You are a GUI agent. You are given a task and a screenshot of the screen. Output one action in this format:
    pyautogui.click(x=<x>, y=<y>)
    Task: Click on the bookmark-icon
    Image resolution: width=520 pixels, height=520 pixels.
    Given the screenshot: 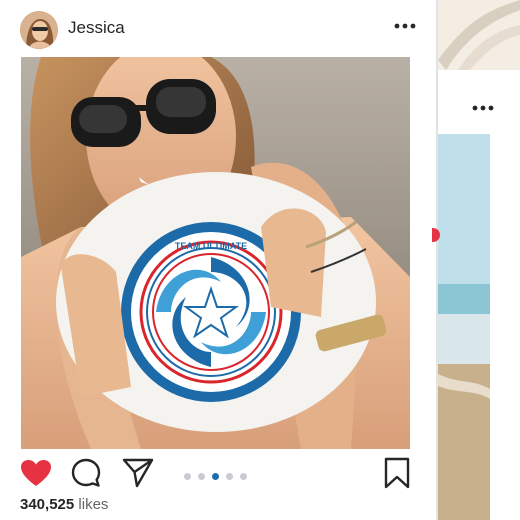 What is the action you would take?
    pyautogui.click(x=397, y=475)
    